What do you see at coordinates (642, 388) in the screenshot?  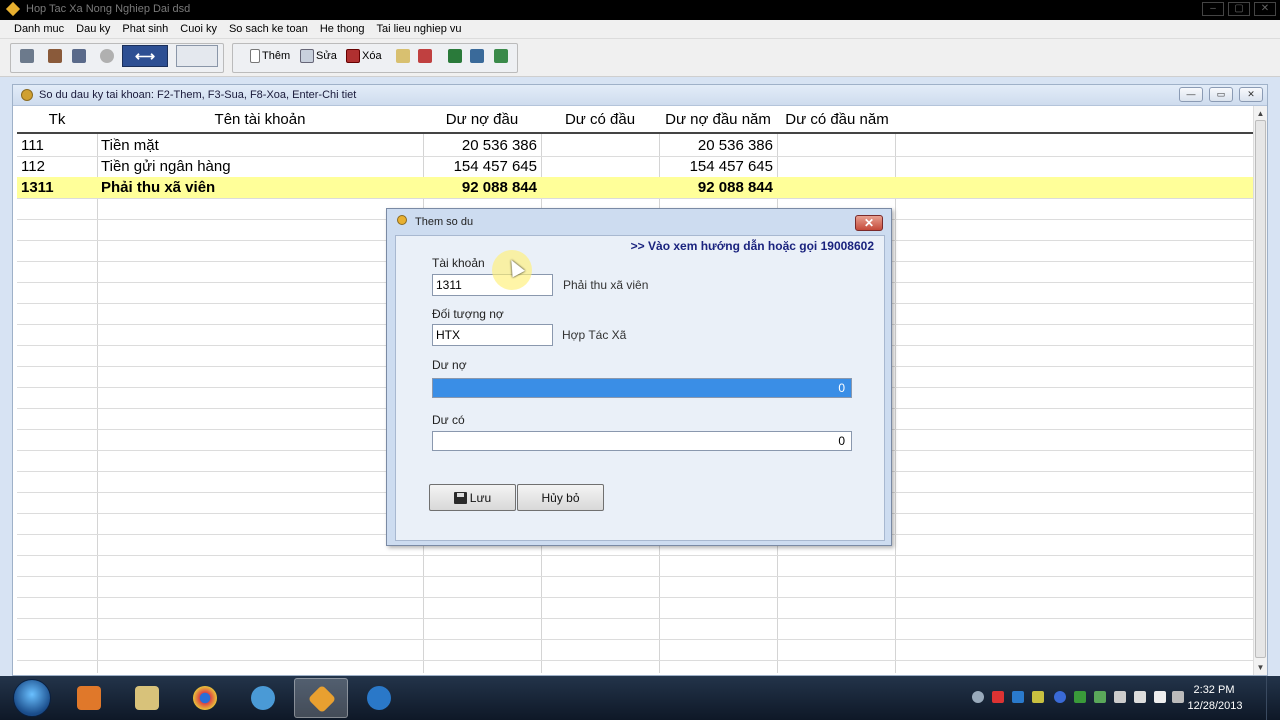 I see `debit-input: 0` at bounding box center [642, 388].